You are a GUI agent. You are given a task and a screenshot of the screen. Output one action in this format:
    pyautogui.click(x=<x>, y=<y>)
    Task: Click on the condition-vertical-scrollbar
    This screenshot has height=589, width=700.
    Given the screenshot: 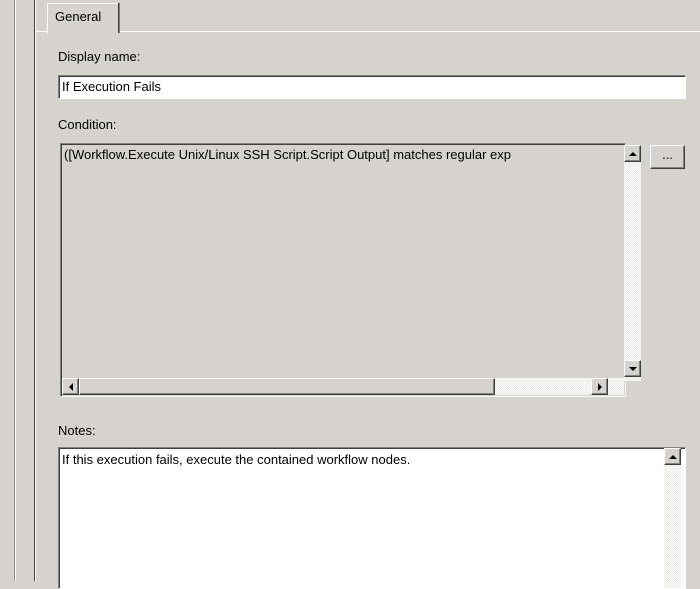 What is the action you would take?
    pyautogui.click(x=632, y=263)
    